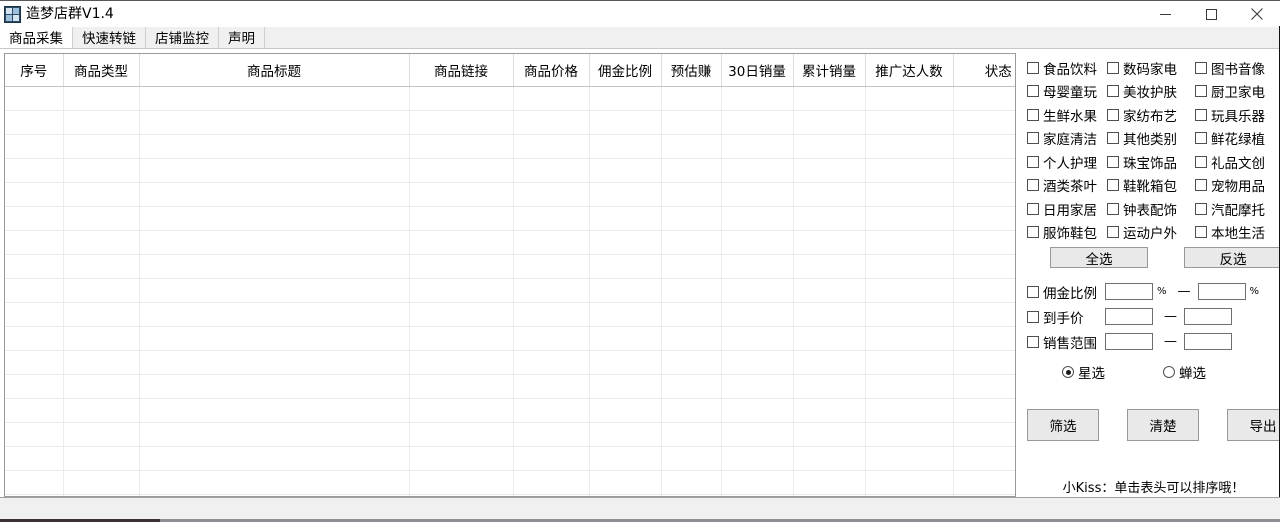  What do you see at coordinates (1235, 233) in the screenshot?
I see `category-item-23: 本地生活` at bounding box center [1235, 233].